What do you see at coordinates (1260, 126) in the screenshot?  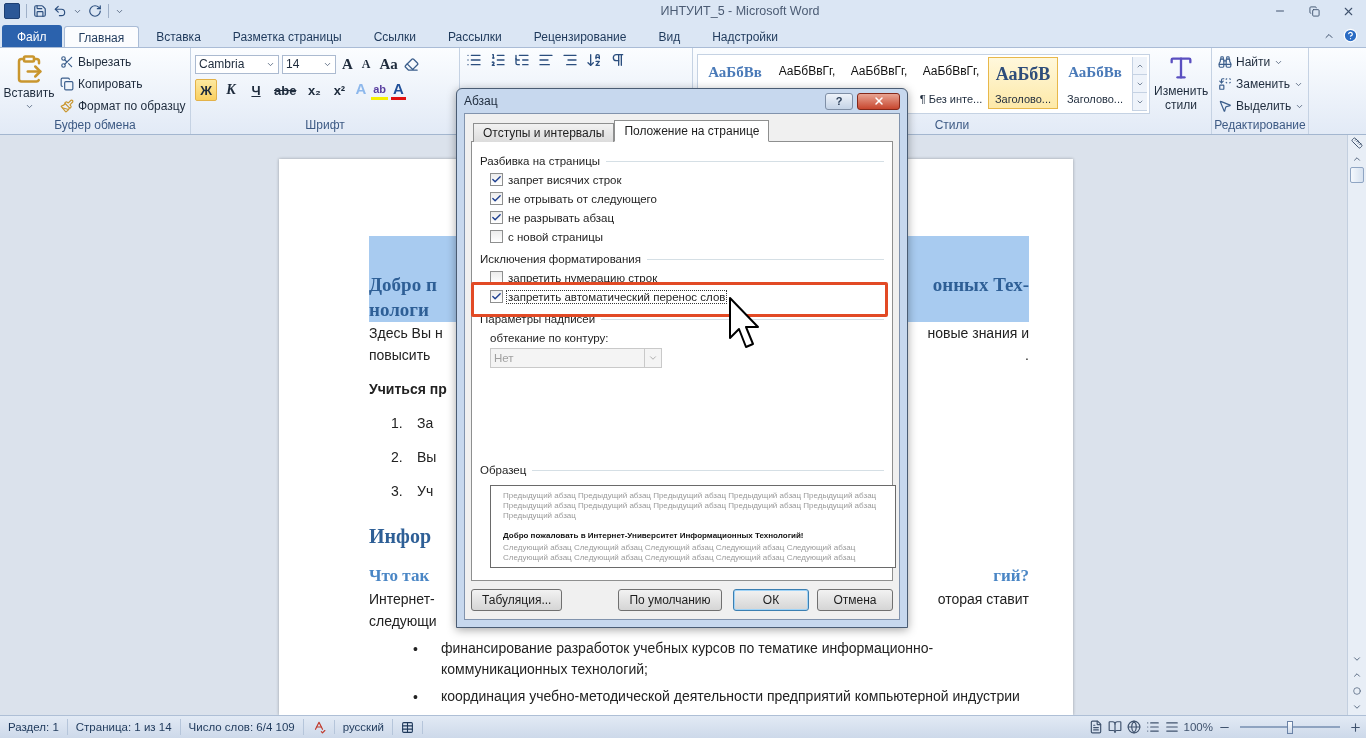 I see `group-label: Редактирование` at bounding box center [1260, 126].